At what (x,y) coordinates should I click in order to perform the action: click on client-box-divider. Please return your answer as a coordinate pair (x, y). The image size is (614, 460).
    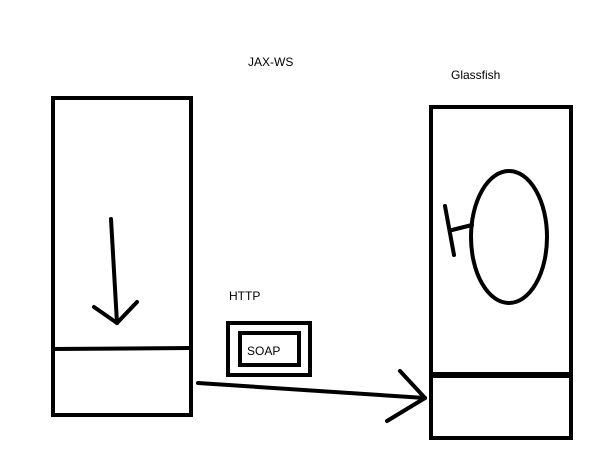
    Looking at the image, I should click on (122, 348).